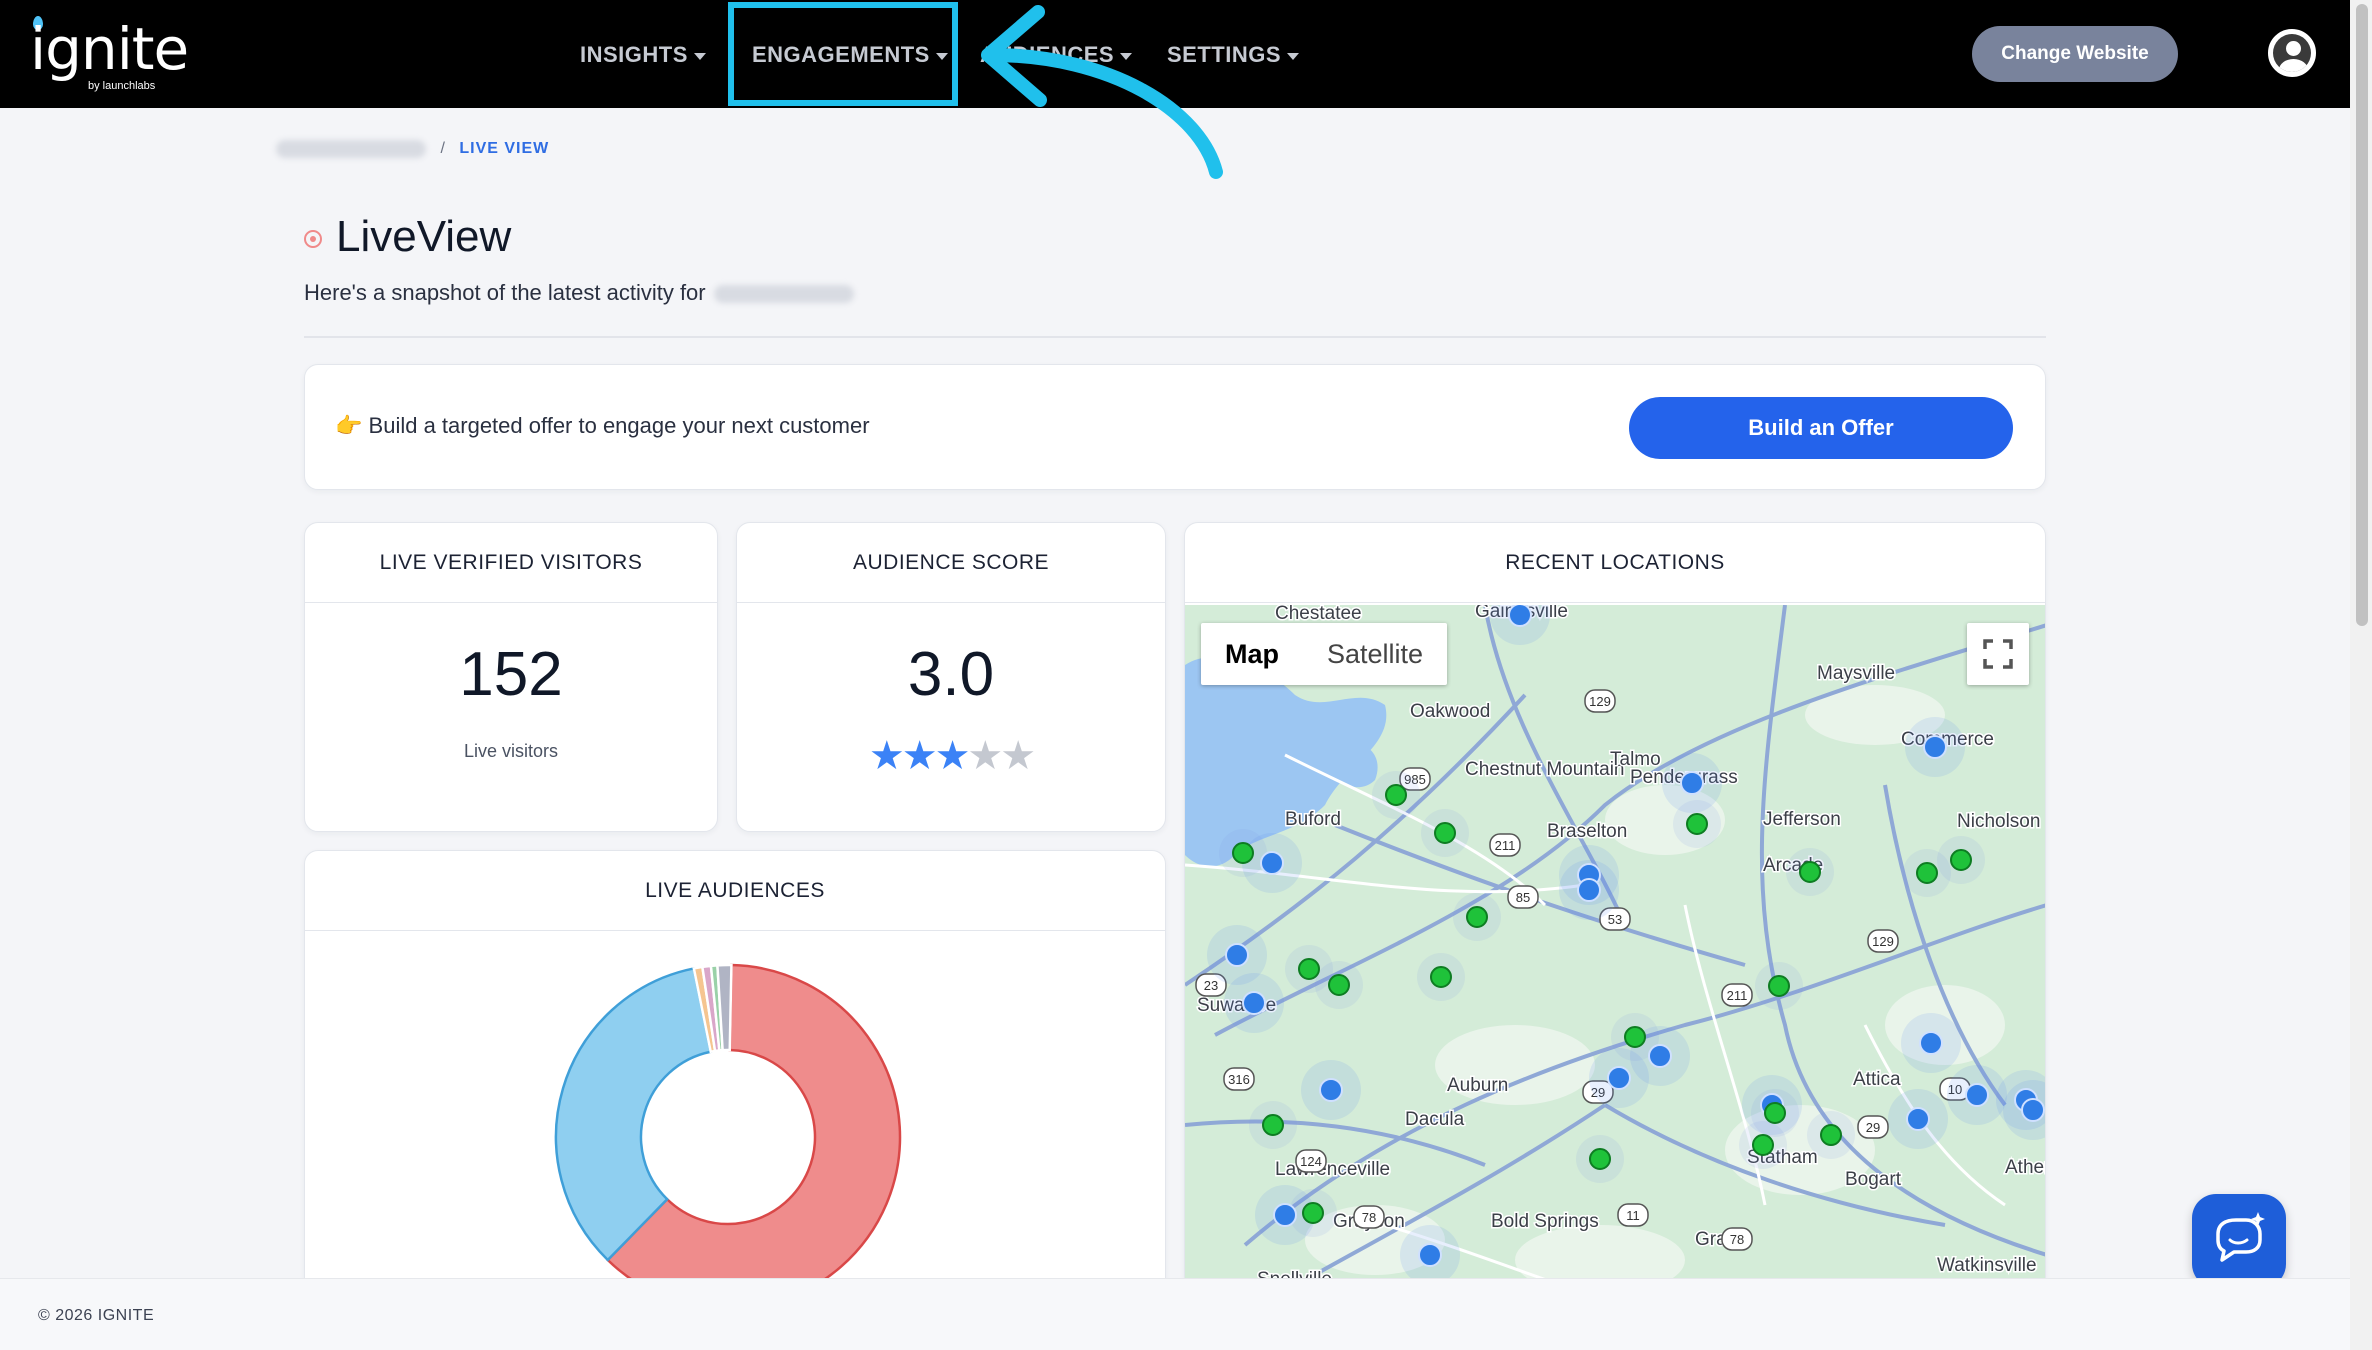 This screenshot has height=1350, width=2372. What do you see at coordinates (351, 149) in the screenshot?
I see `breadcrumb-redacted-site` at bounding box center [351, 149].